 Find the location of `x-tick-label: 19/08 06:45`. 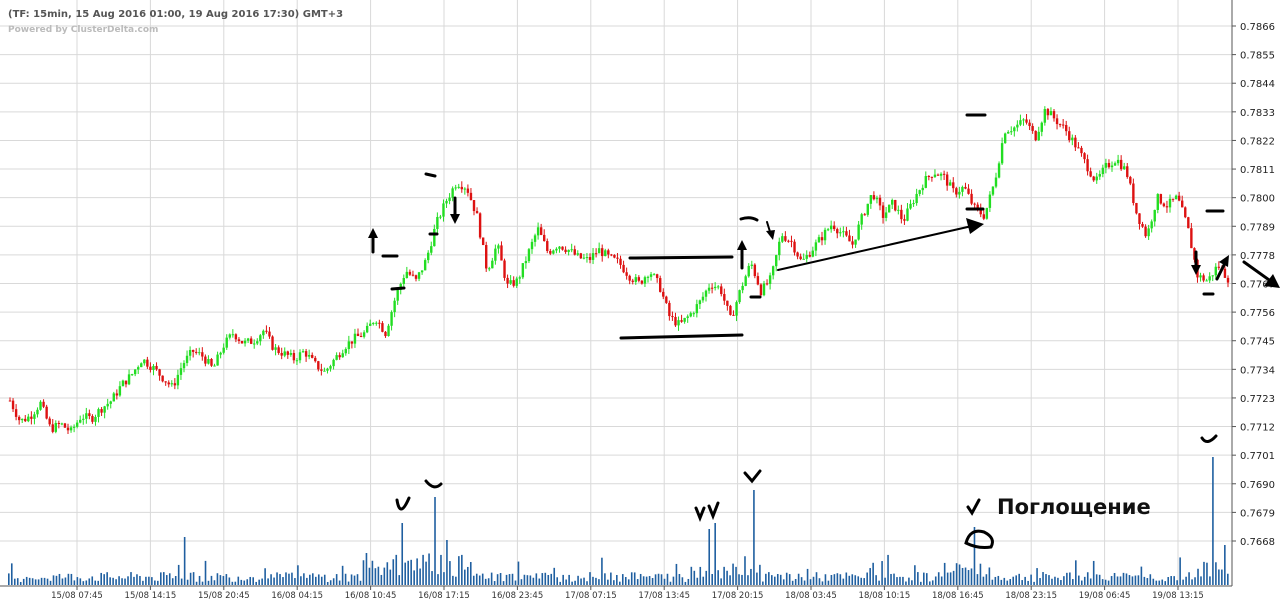

x-tick-label: 19/08 06:45 is located at coordinates (1105, 595).